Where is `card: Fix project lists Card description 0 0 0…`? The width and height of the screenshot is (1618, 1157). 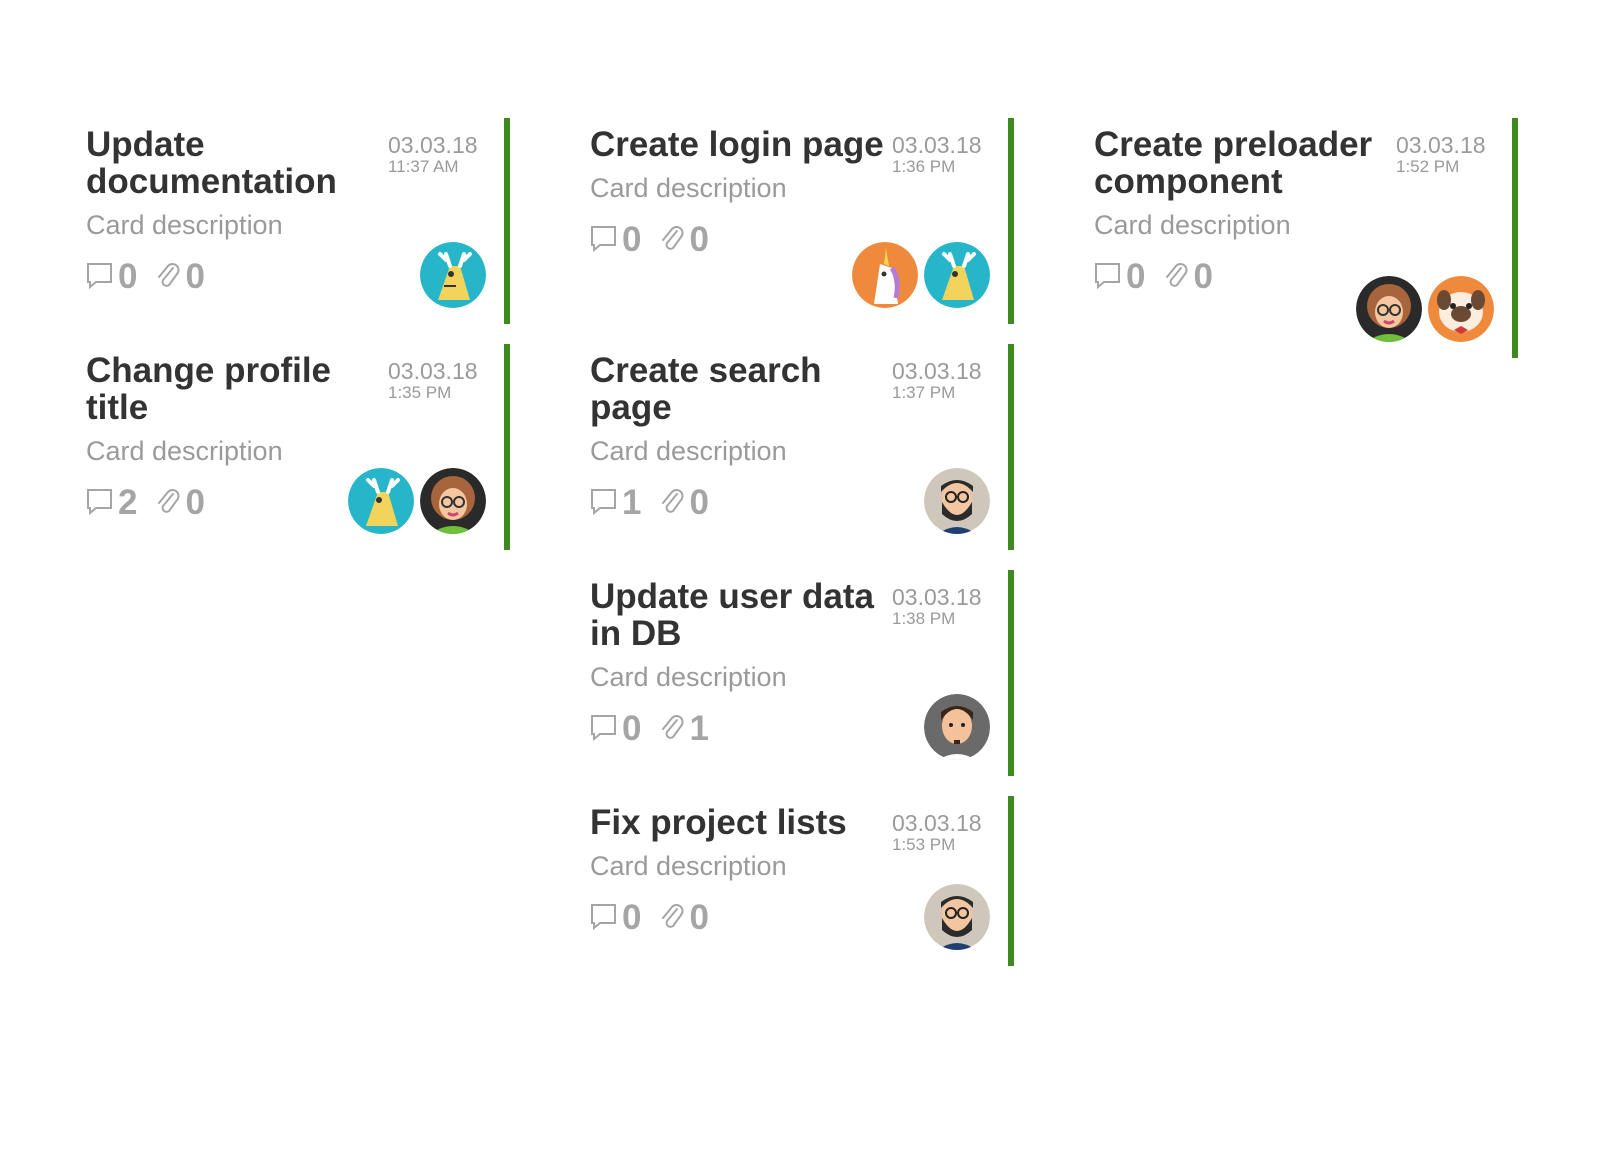
card: Fix project lists Card description 0 0 0… is located at coordinates (802, 881).